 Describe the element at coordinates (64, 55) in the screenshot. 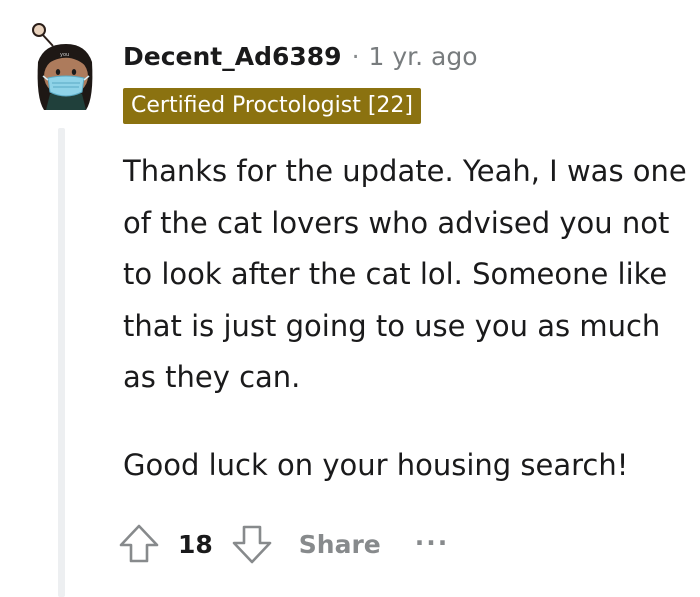

I see `svg-text: you` at that location.